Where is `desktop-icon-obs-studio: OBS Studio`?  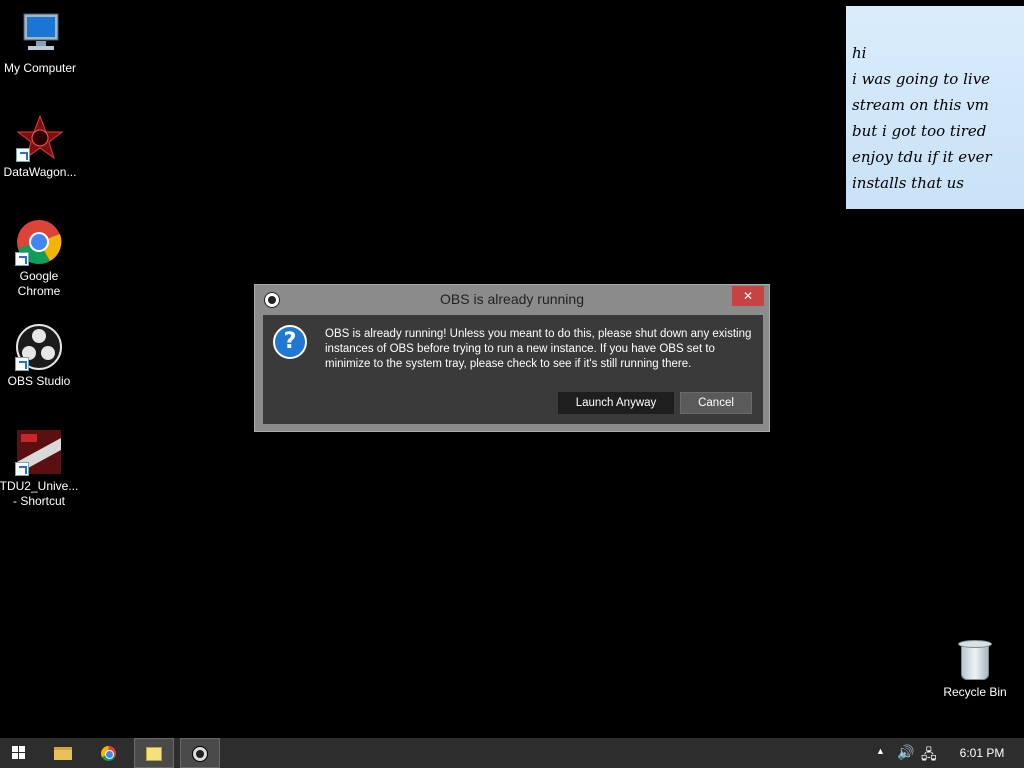 desktop-icon-obs-studio: OBS Studio is located at coordinates (39, 356).